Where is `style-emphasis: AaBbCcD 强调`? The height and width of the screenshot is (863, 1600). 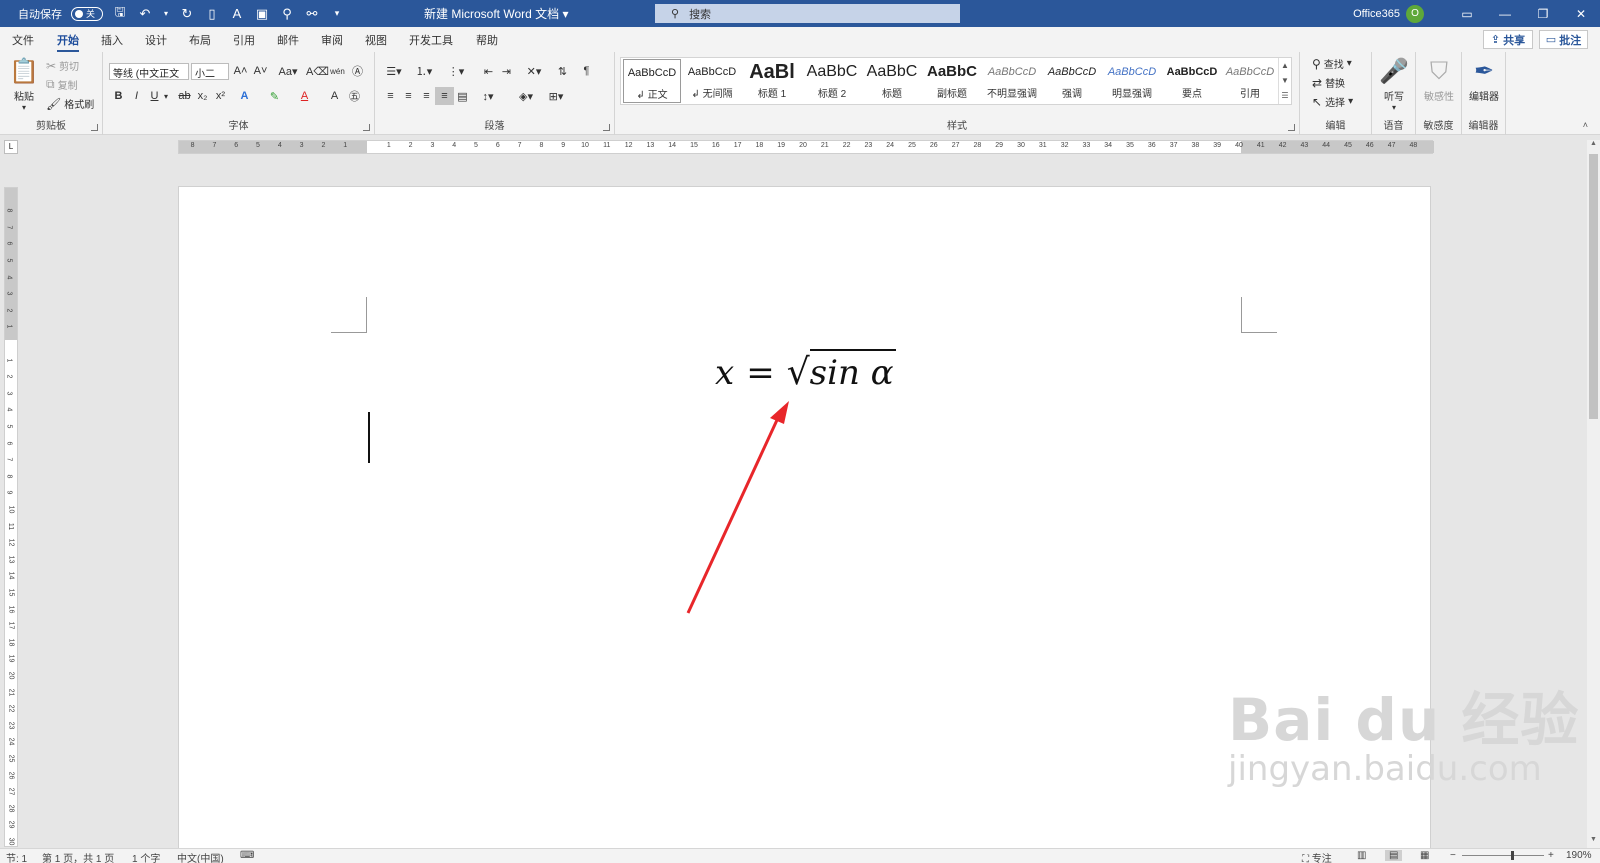 style-emphasis: AaBbCcD 强调 is located at coordinates (1072, 81).